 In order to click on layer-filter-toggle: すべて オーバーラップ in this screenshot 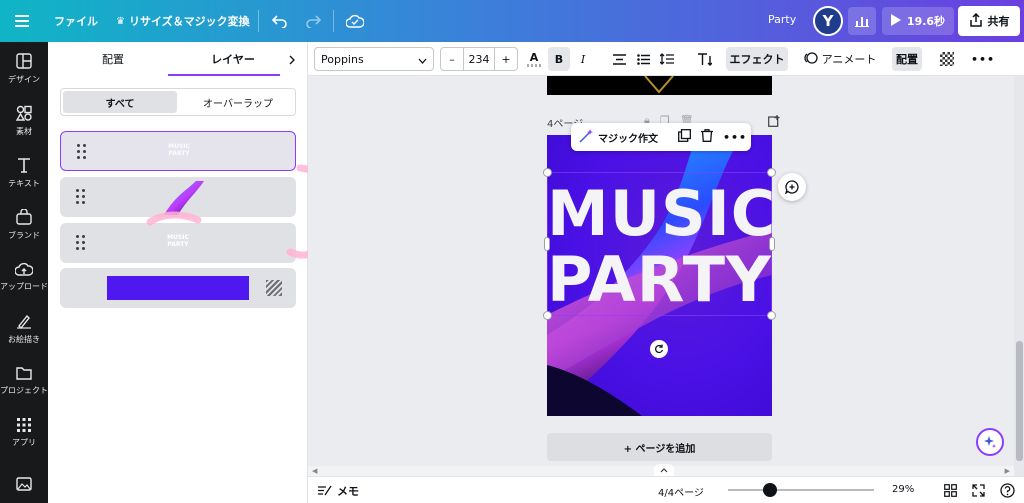, I will do `click(178, 102)`.